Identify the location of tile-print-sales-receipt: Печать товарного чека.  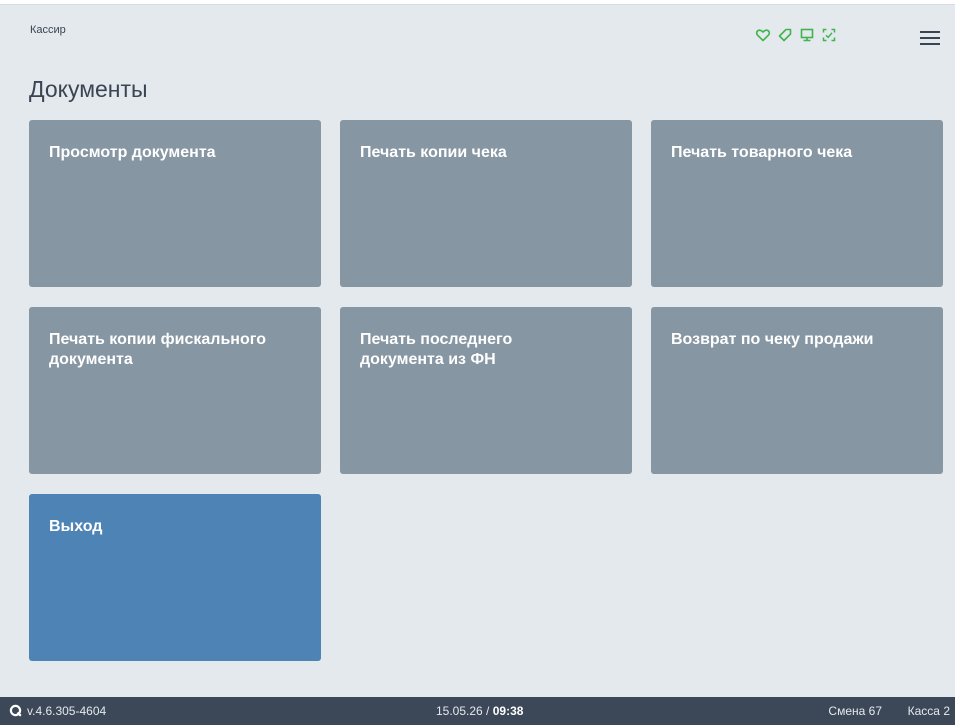
(797, 203).